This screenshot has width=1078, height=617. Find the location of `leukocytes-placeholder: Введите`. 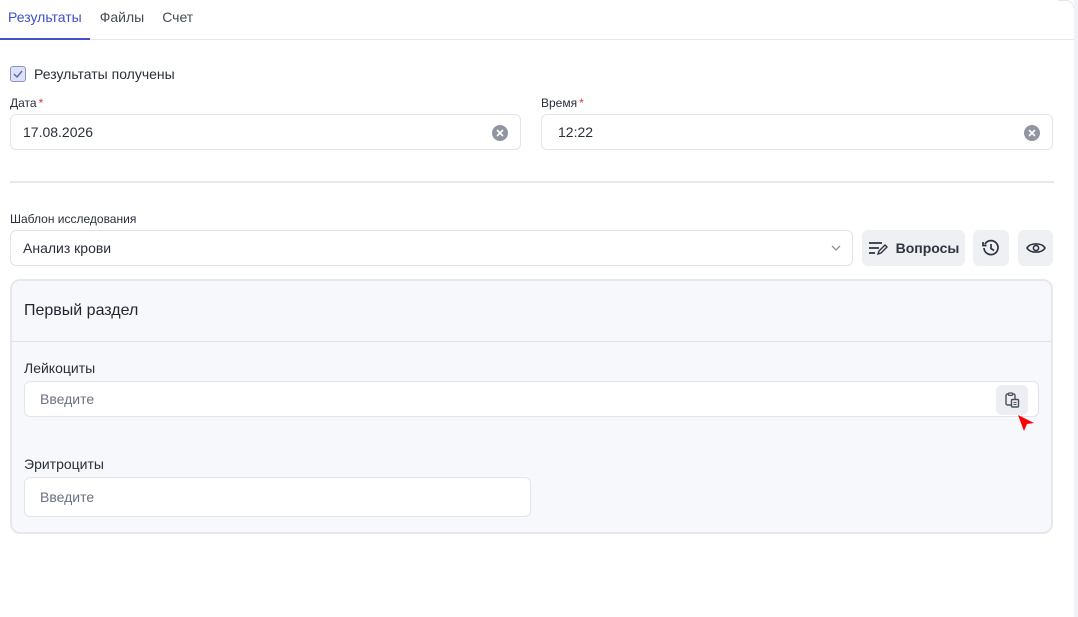

leukocytes-placeholder: Введите is located at coordinates (67, 399).